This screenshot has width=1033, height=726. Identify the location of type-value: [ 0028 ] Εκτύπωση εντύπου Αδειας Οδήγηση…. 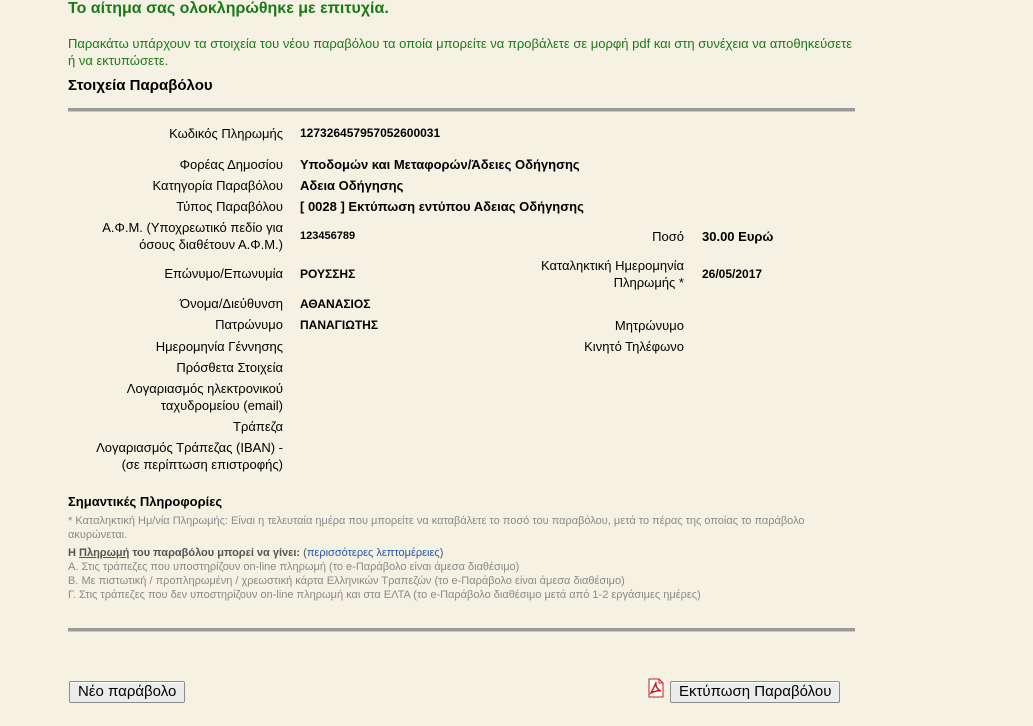
(442, 206).